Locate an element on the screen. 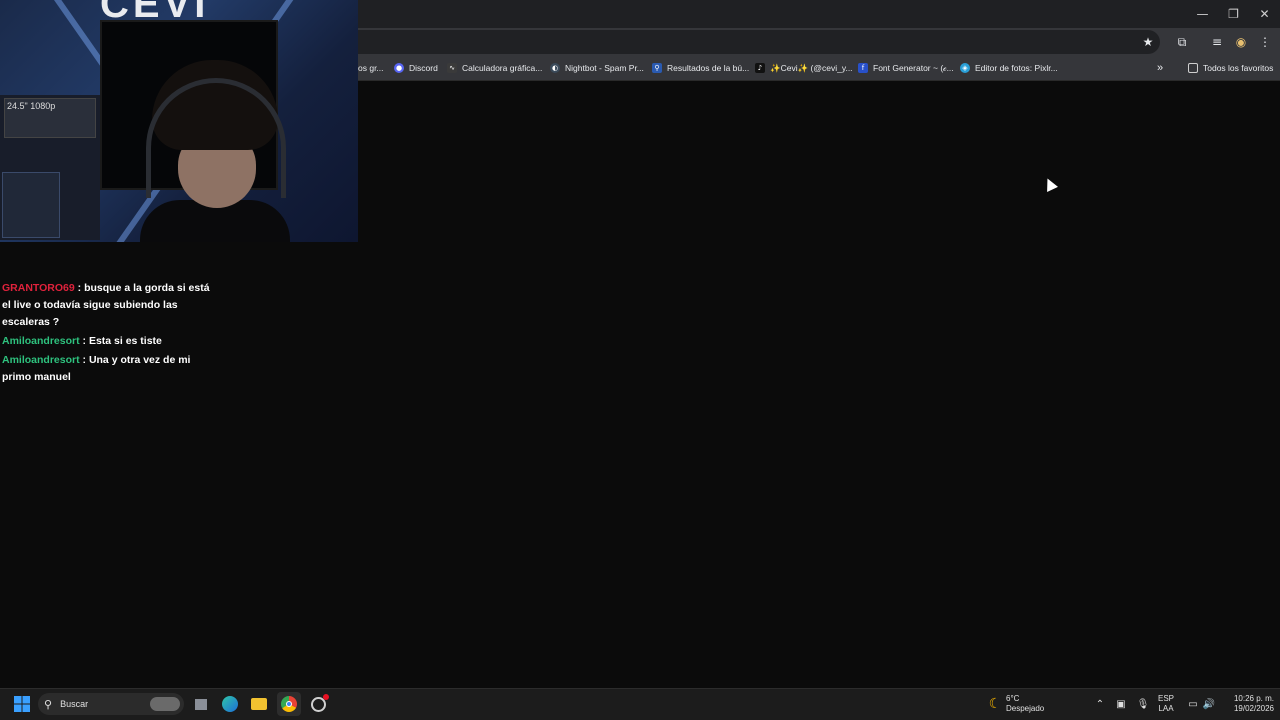  chat-message: Amiloandresort : Esta si es tiste is located at coordinates (107, 341).